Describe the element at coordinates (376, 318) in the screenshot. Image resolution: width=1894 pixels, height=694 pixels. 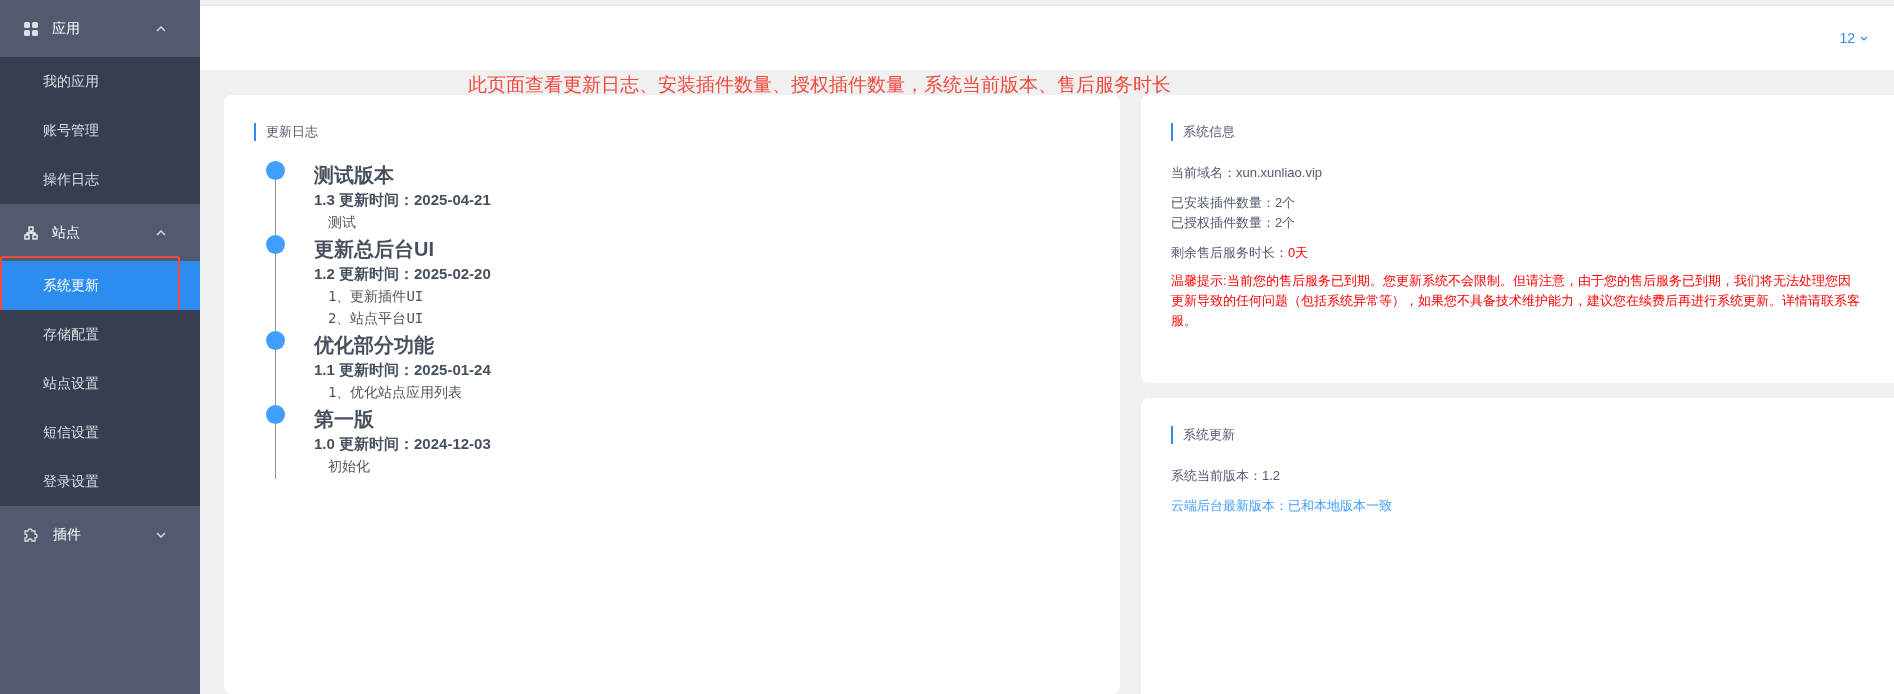
I see `entry-note: 2、站点平台UI` at that location.